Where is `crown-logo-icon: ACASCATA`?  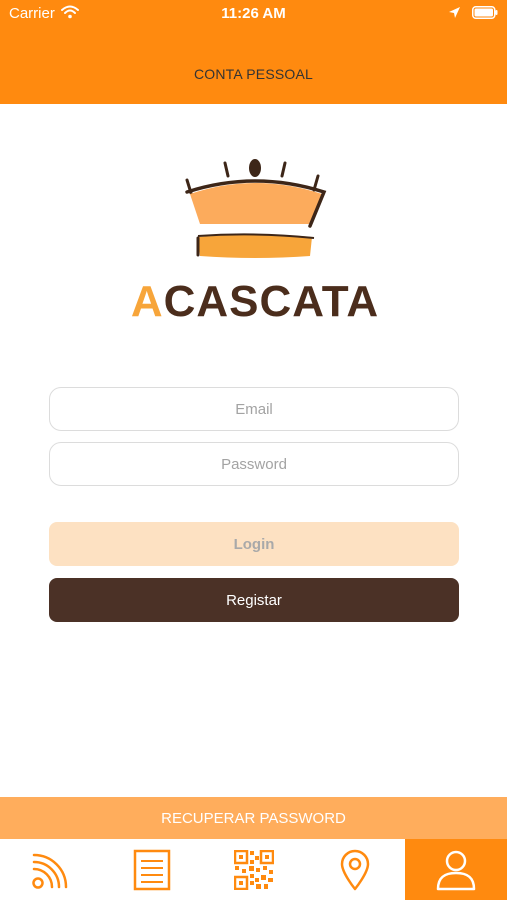 crown-logo-icon: ACASCATA is located at coordinates (255, 242).